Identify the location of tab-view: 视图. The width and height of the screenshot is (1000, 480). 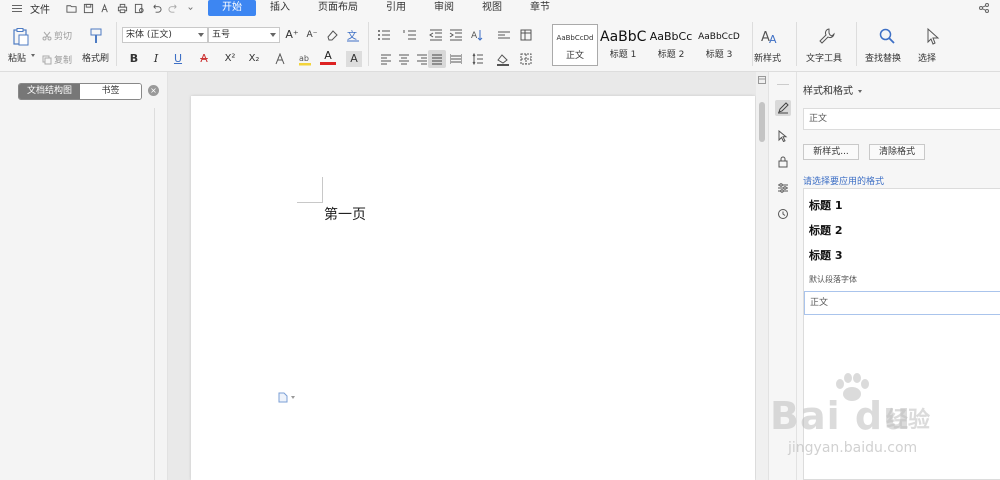
(492, 8).